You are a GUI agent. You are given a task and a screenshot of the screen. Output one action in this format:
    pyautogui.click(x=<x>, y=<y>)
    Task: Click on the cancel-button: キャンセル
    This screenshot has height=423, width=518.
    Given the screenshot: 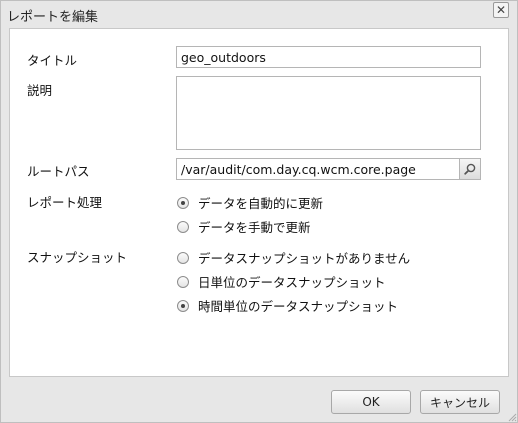 What is the action you would take?
    pyautogui.click(x=460, y=402)
    